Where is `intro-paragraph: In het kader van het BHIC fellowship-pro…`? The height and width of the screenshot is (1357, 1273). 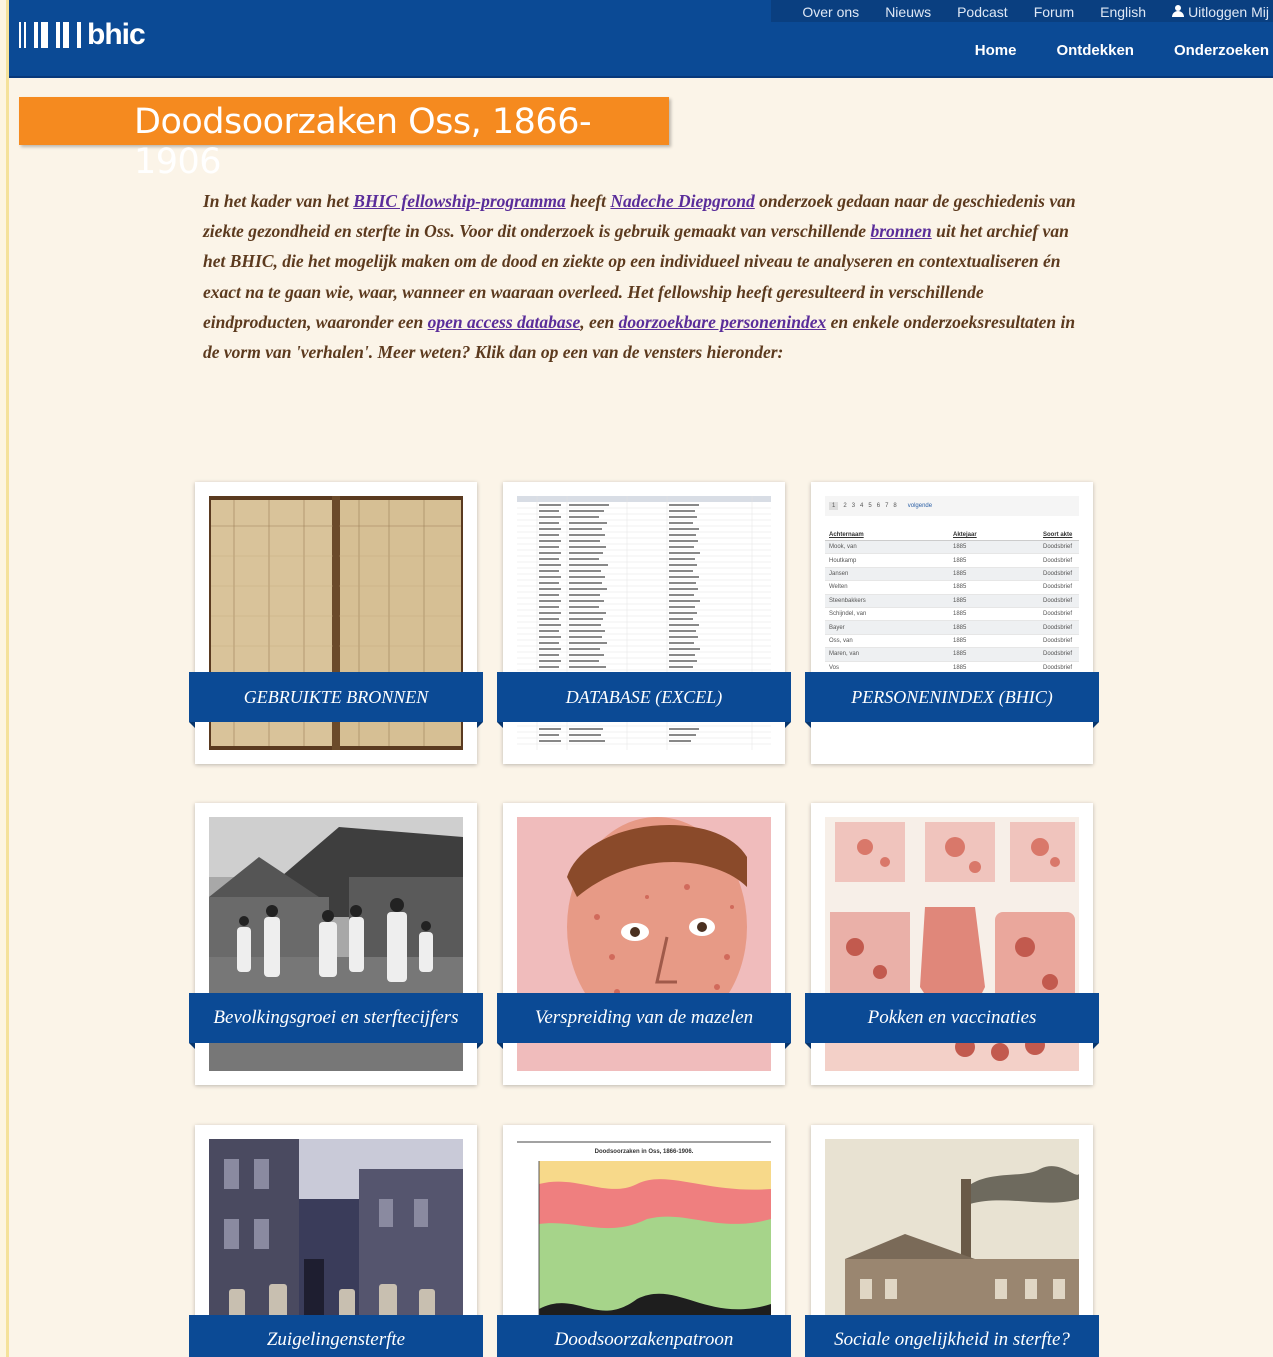 intro-paragraph: In het kader van het BHIC fellowship-pro… is located at coordinates (643, 276).